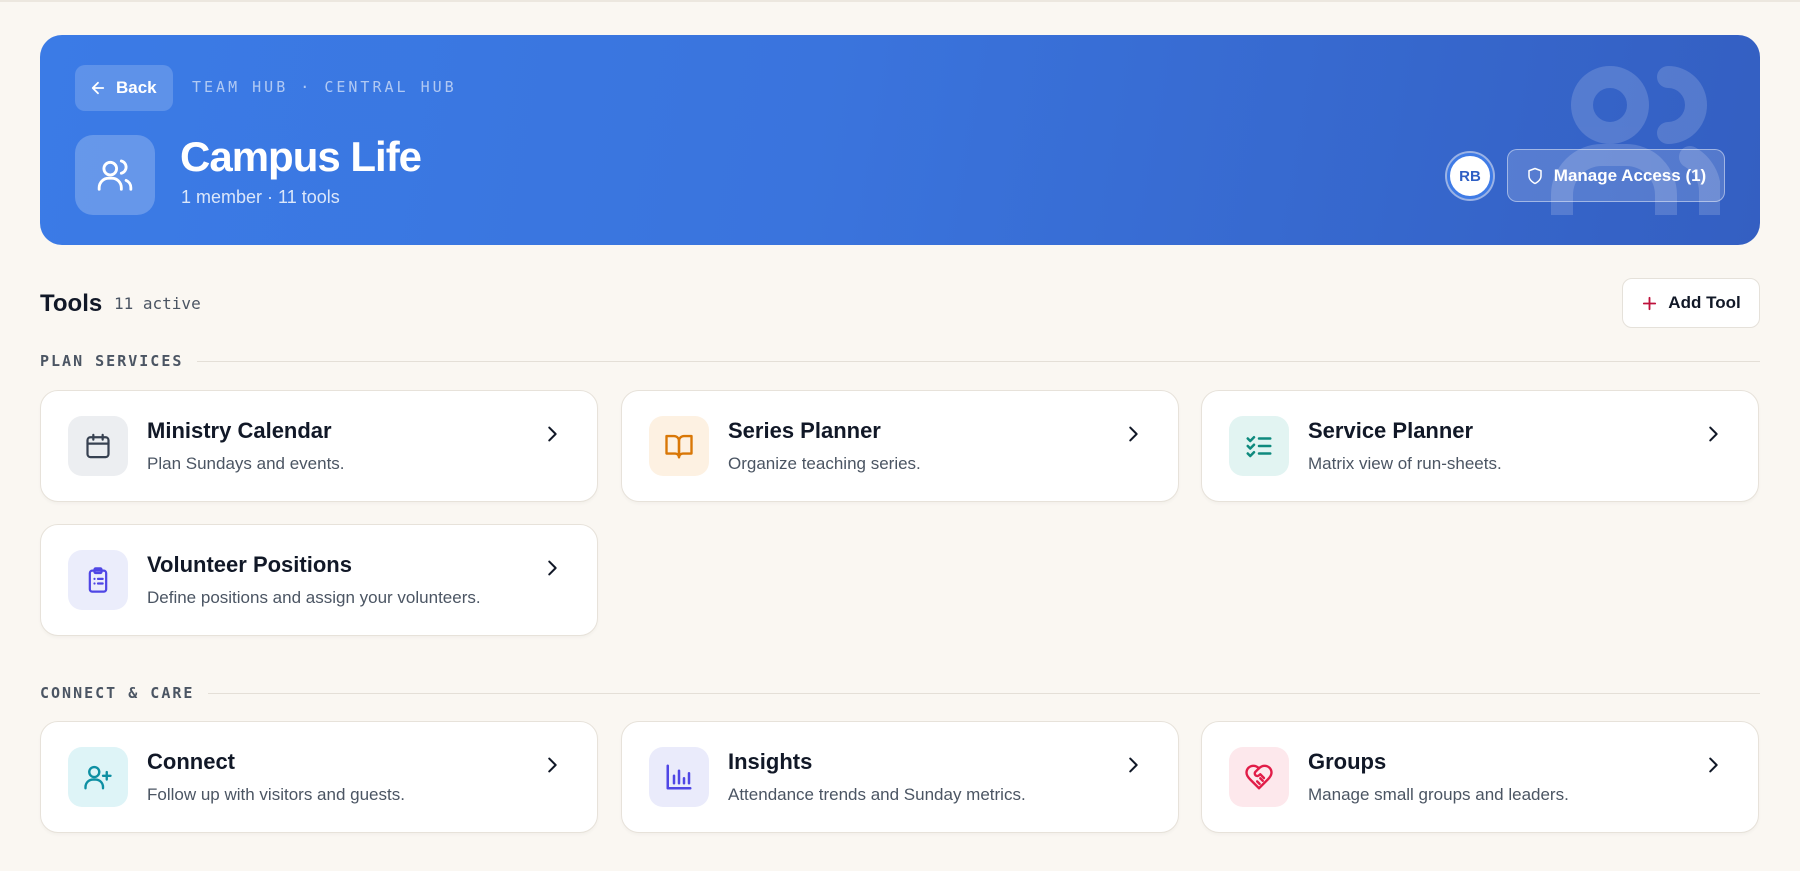  I want to click on user-plus-icon, so click(98, 777).